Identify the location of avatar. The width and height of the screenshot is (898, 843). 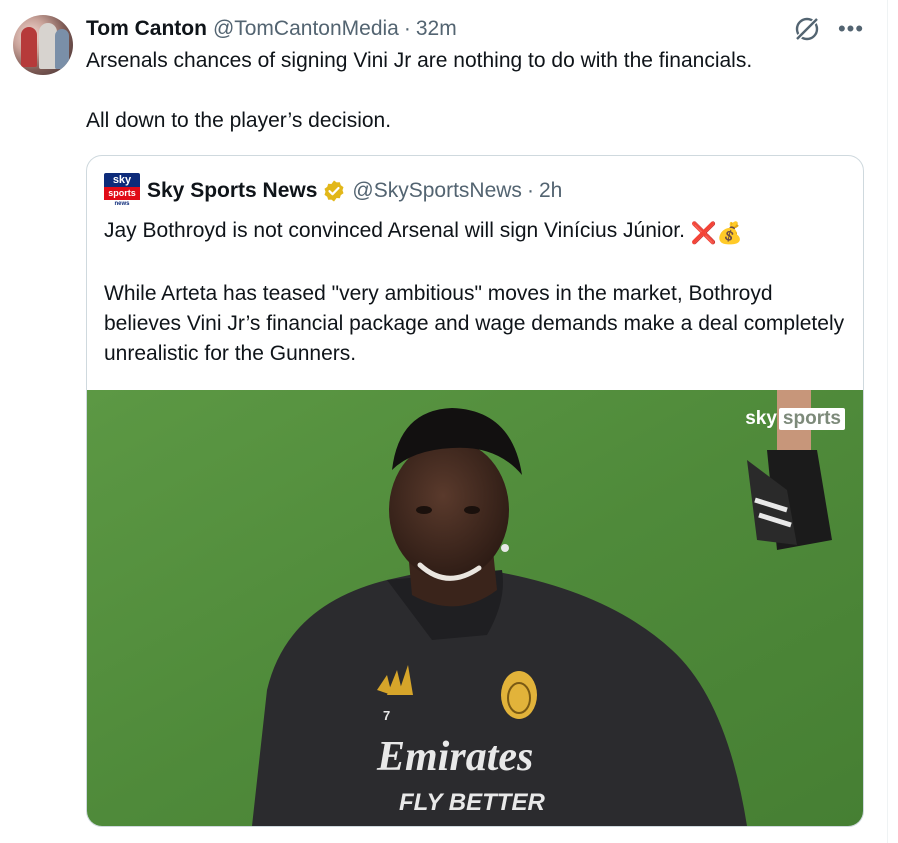
(43, 45).